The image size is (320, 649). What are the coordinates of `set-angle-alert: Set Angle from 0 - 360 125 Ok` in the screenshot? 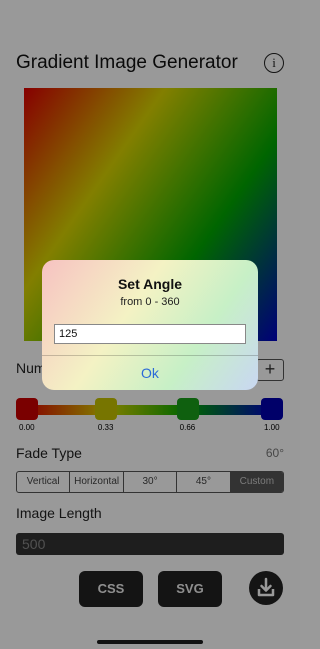 It's located at (150, 325).